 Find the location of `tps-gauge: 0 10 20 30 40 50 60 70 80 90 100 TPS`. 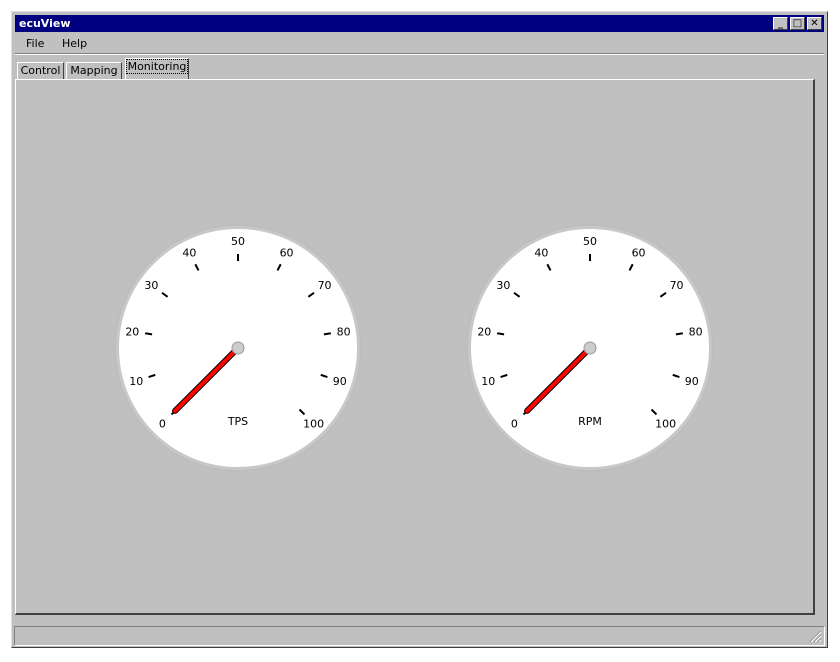

tps-gauge: 0 10 20 30 40 50 60 70 80 90 100 TPS is located at coordinates (238, 348).